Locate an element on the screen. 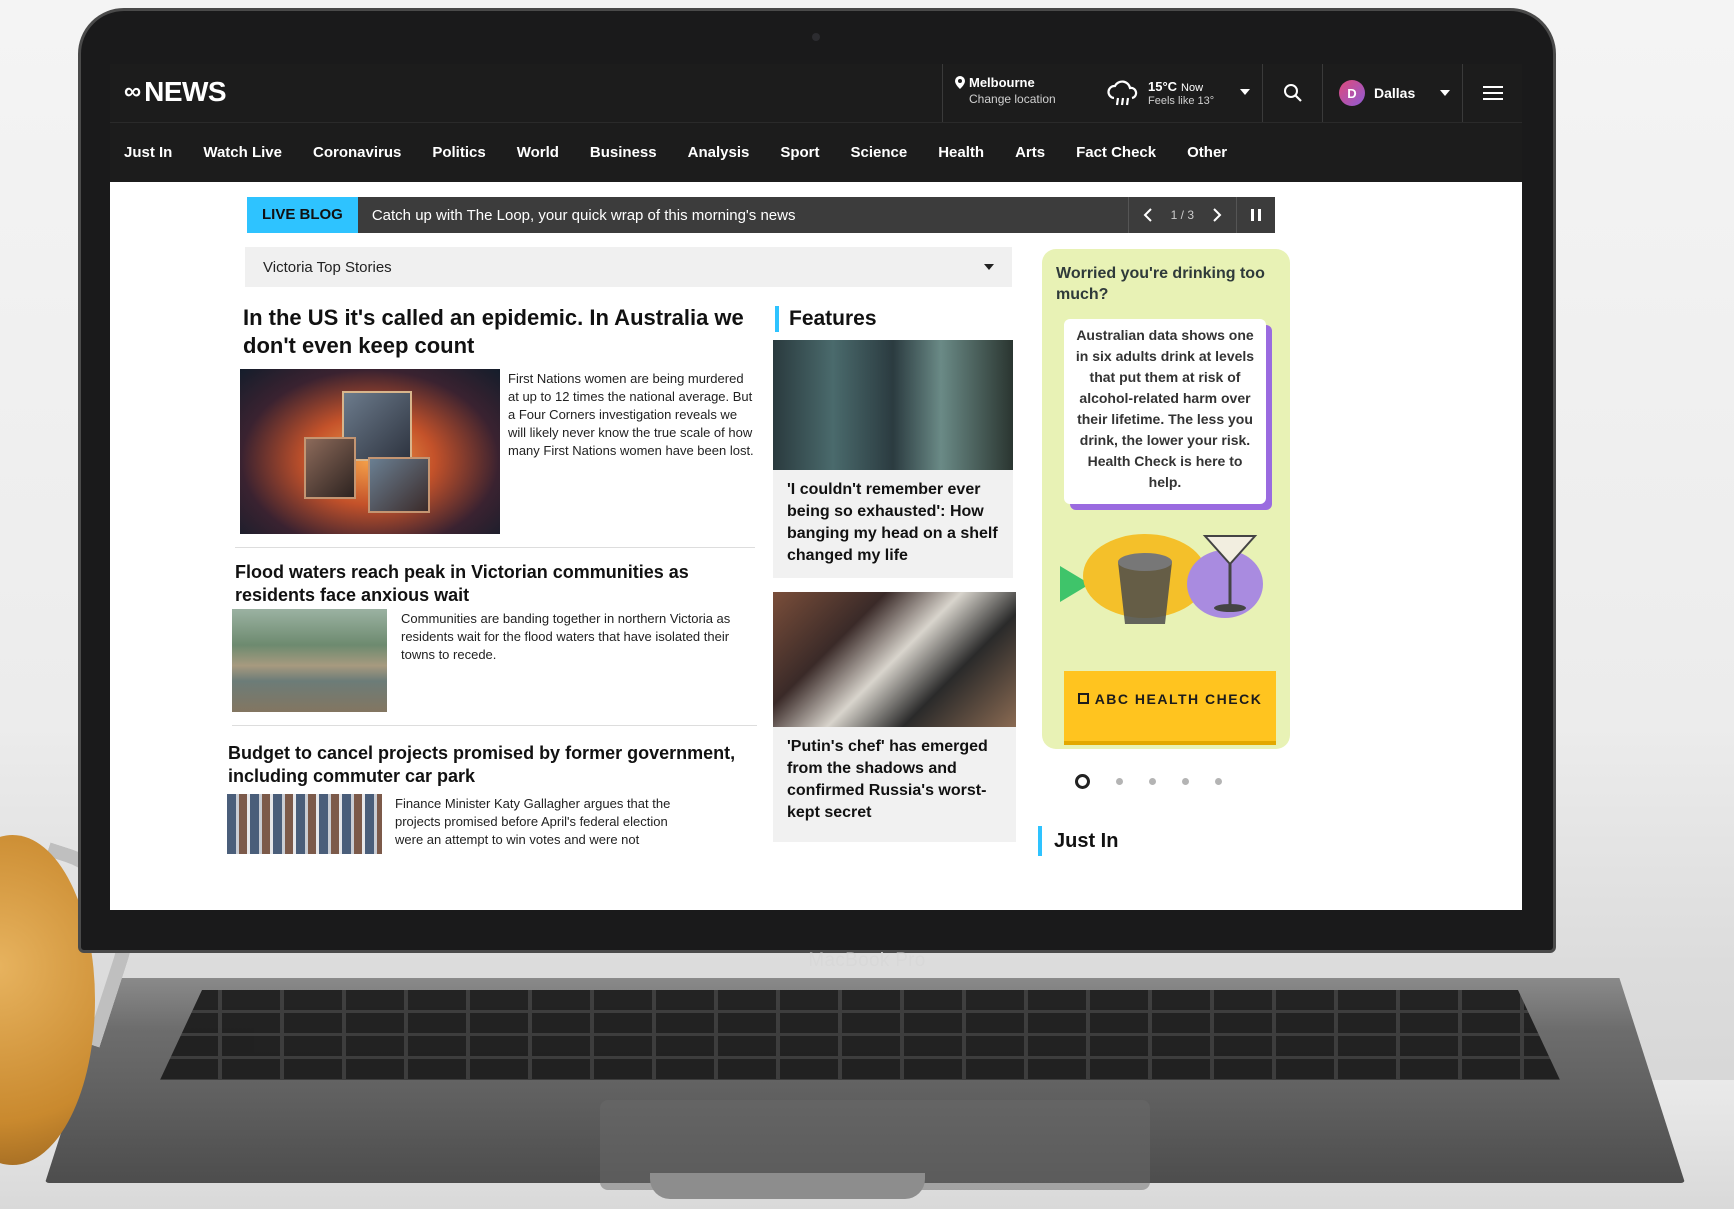 Image resolution: width=1734 pixels, height=1209 pixels. abc-news-logo: ∞ NEWS is located at coordinates (175, 92).